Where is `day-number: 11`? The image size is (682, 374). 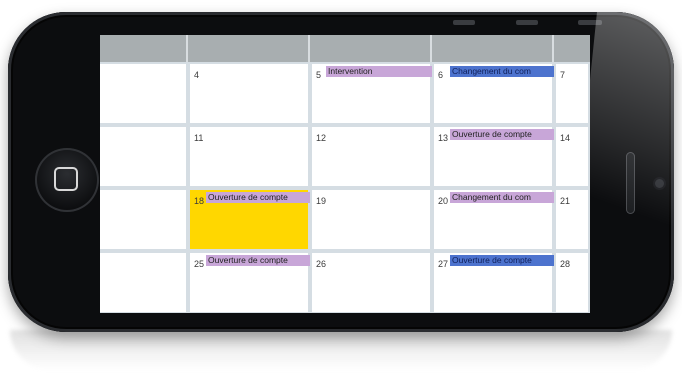
day-number: 11 is located at coordinates (199, 138).